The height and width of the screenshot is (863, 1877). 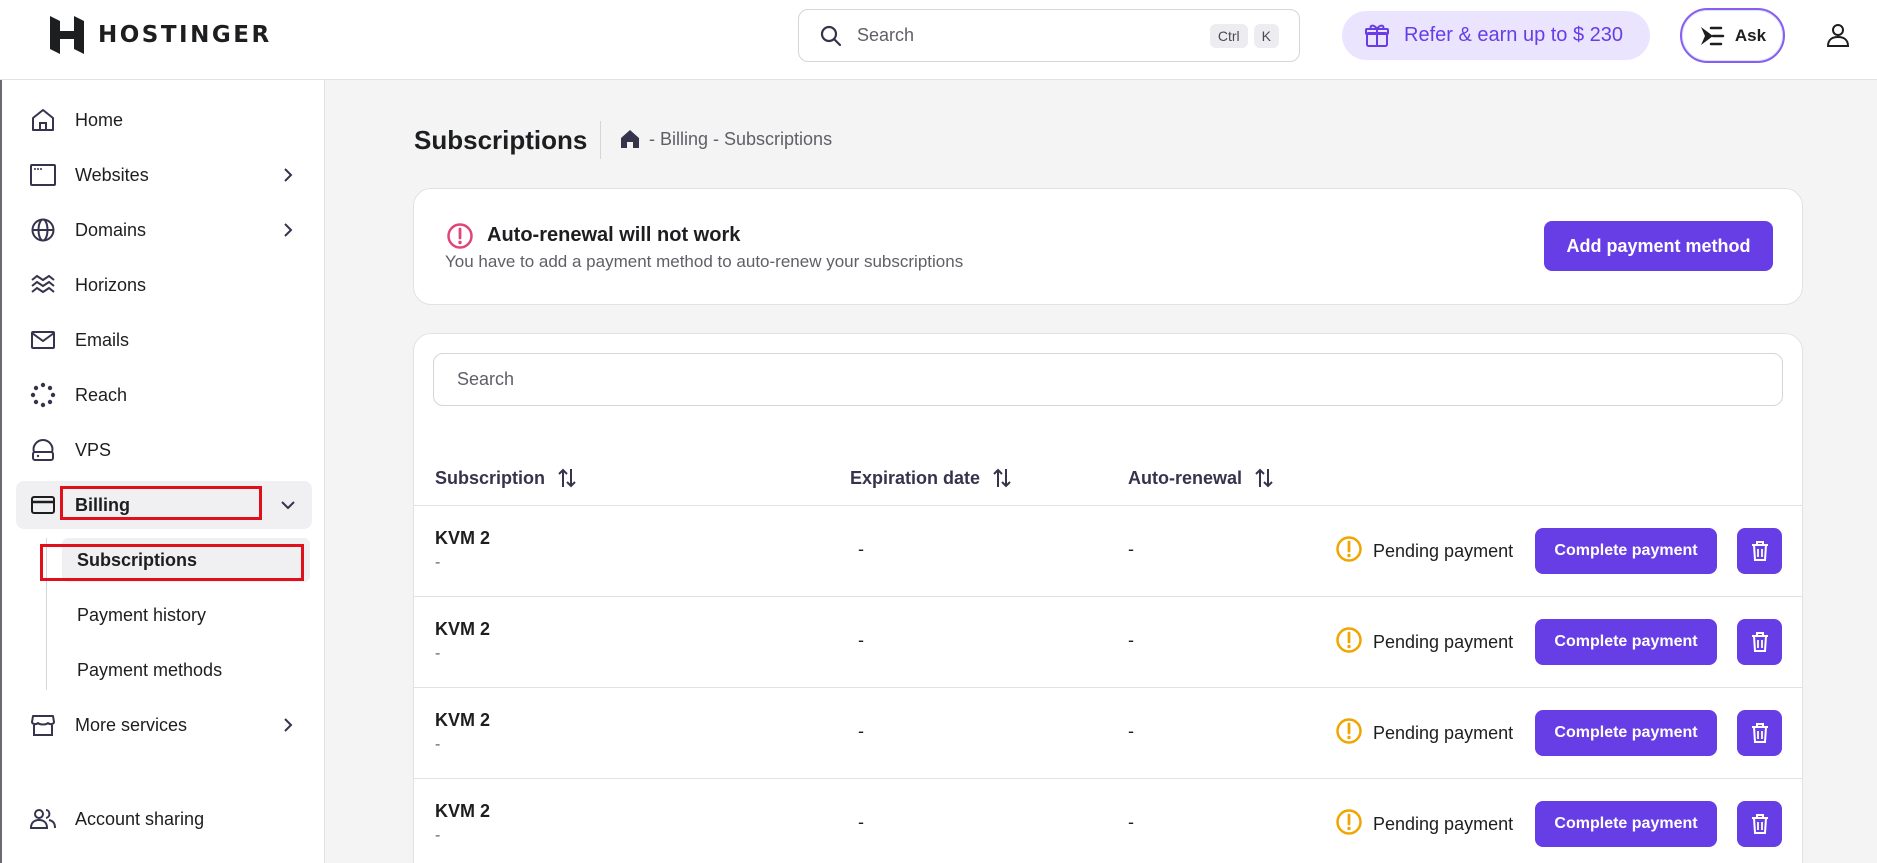 I want to click on sidebar-item-label: Domains, so click(x=111, y=229).